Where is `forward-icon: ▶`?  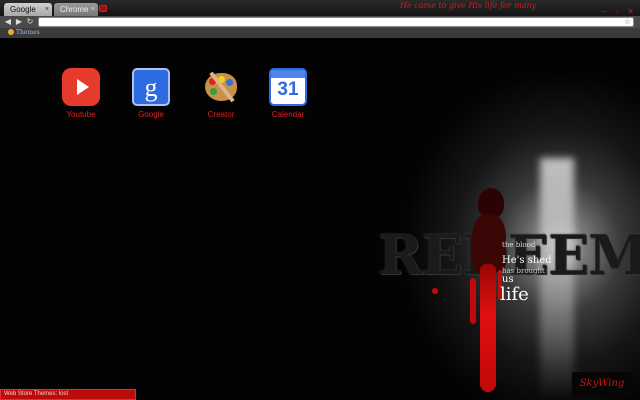 forward-icon: ▶ is located at coordinates (19, 22).